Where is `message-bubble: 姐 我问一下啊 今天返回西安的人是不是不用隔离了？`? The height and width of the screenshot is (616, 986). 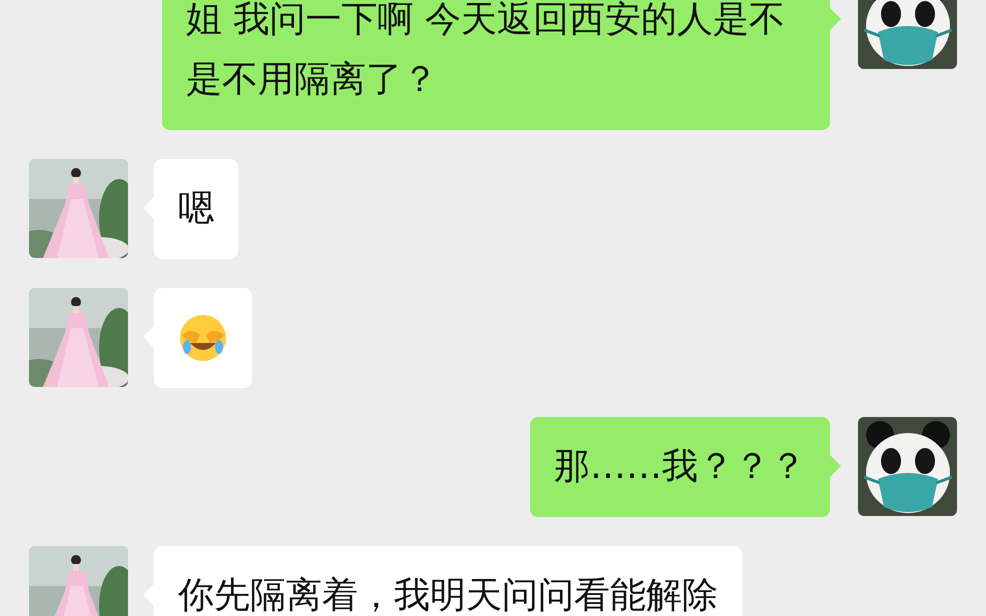 message-bubble: 姐 我问一下啊 今天返回西安的人是不是不用隔离了？ is located at coordinates (496, 65).